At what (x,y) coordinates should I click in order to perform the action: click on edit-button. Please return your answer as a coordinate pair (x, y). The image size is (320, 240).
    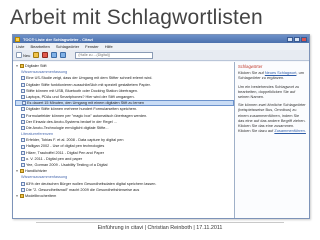
    Looking at the image, I should click on (36, 55).